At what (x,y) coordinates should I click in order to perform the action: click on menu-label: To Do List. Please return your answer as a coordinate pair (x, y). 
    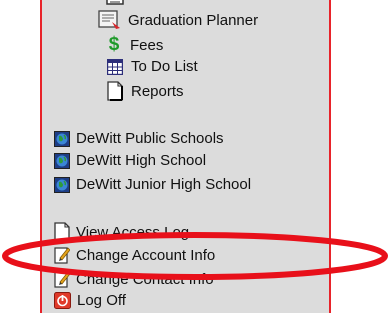
    Looking at the image, I should click on (164, 66).